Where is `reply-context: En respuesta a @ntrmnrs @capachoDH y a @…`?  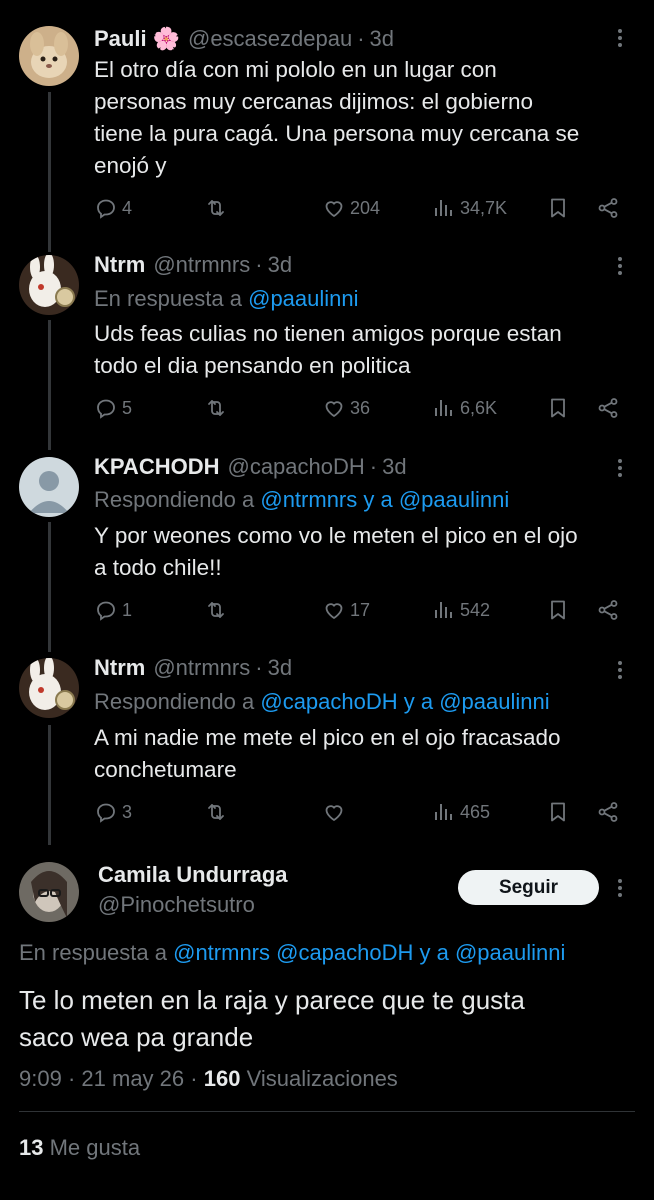 reply-context: En respuesta a @ntrmnrs @capachoDH y a @… is located at coordinates (292, 953).